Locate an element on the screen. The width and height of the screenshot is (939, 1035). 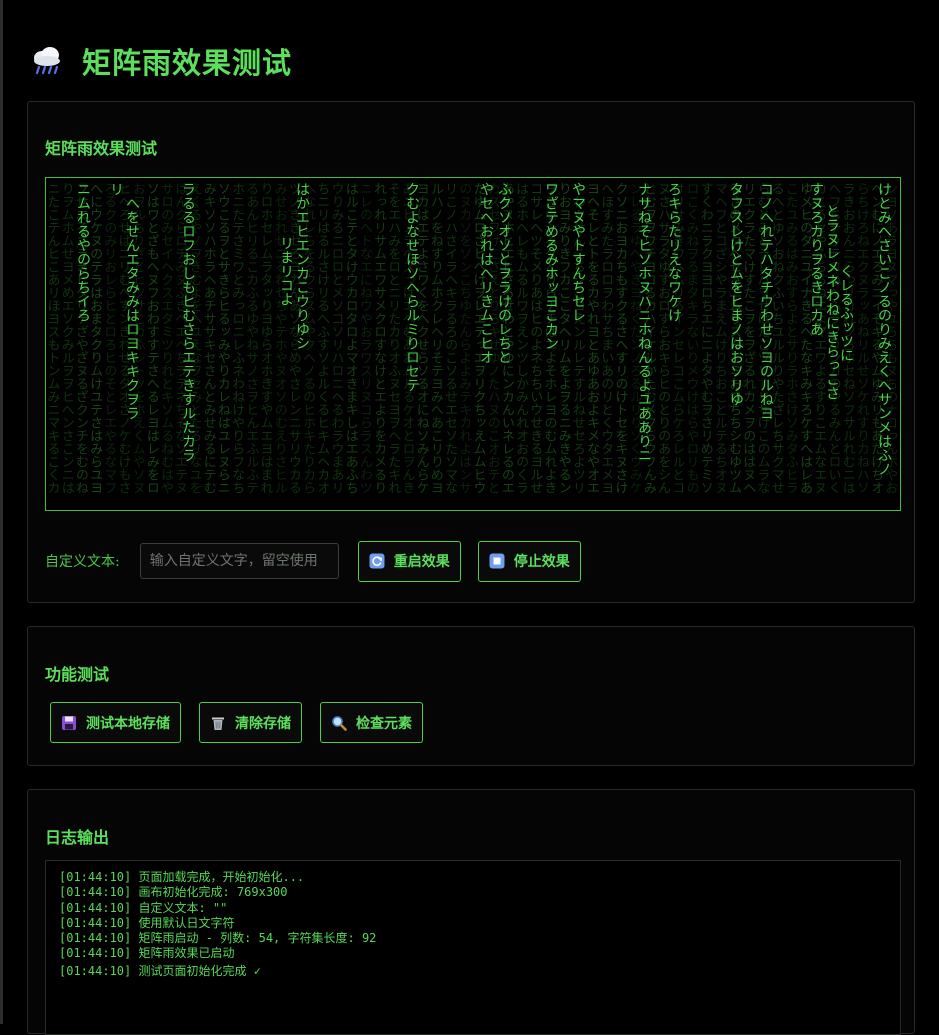
function-test-panel: 功能测试 测试本地存储 清除存储 is located at coordinates (471, 696).